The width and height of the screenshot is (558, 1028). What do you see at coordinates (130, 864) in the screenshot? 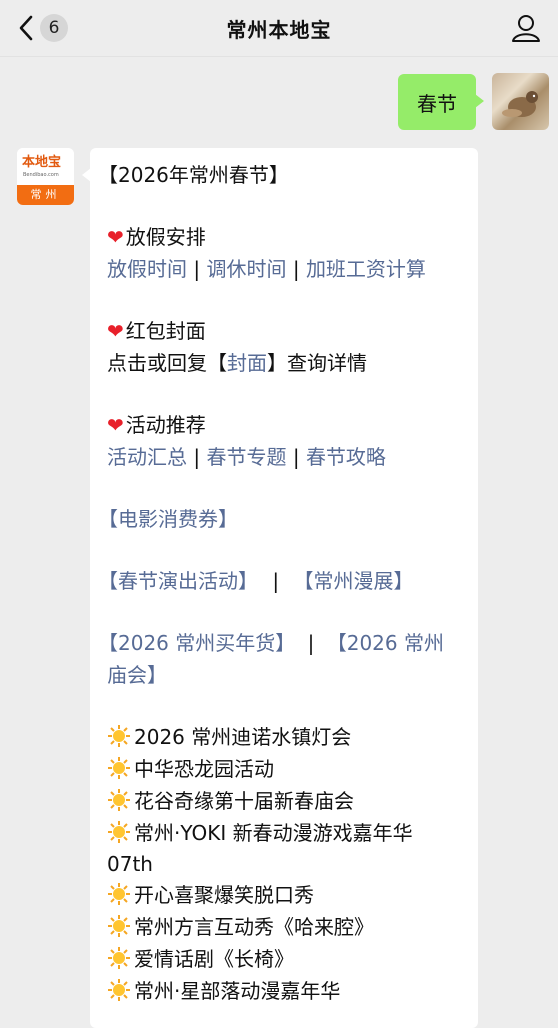
I see `list-item-cont: 07th` at bounding box center [130, 864].